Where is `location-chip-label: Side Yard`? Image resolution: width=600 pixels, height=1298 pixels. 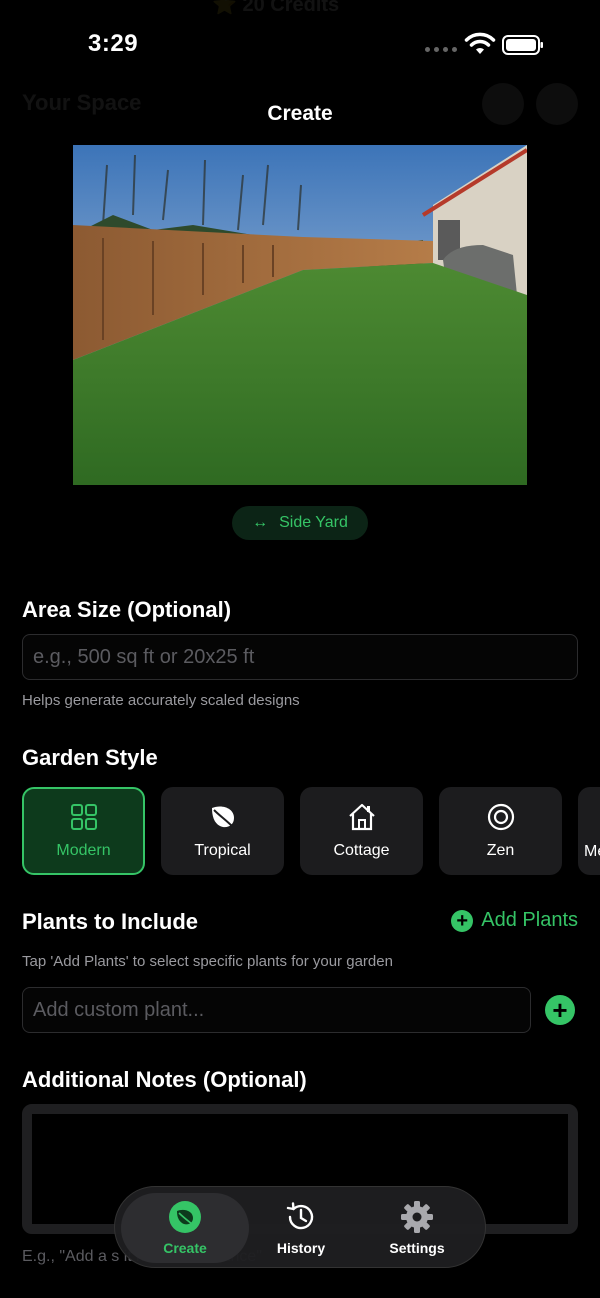 location-chip-label: Side Yard is located at coordinates (313, 522).